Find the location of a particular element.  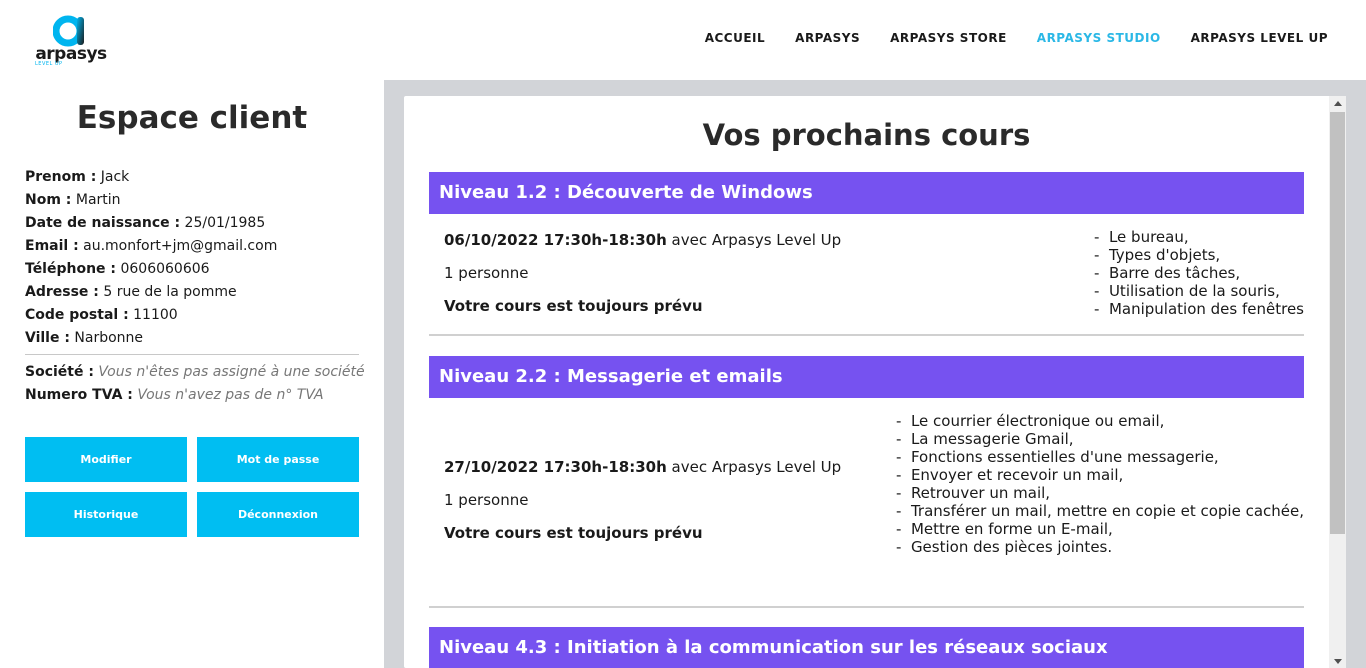

scroll-down-arrow-icon is located at coordinates (1337, 661).